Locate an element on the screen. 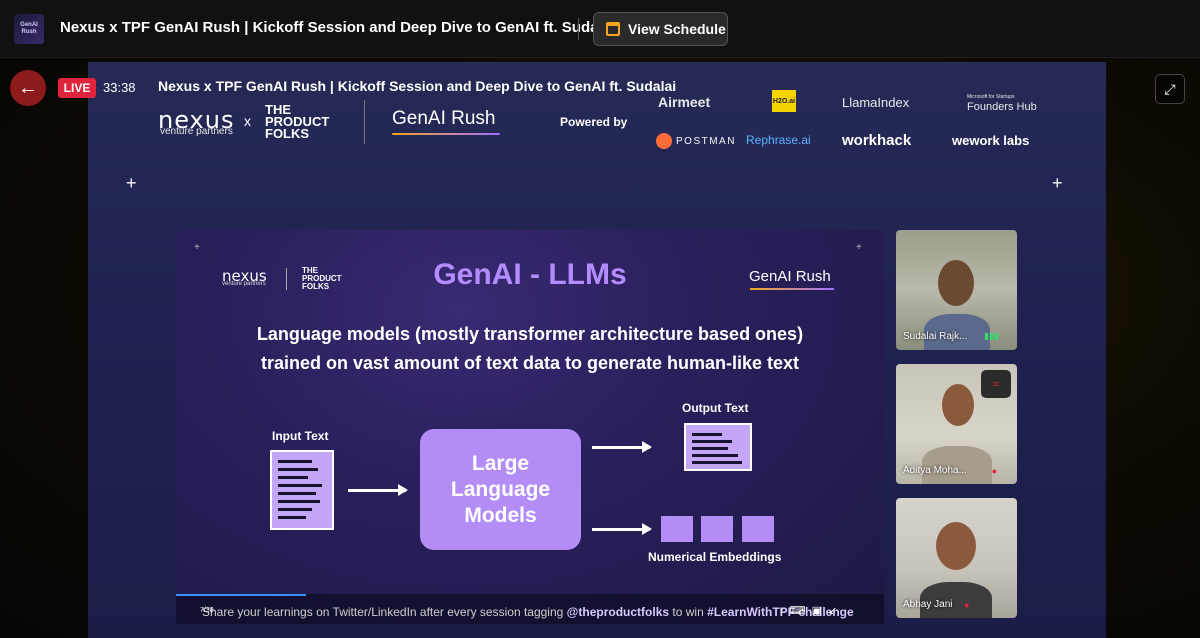 The image size is (1200, 638). nexus-subtitle: venture partners is located at coordinates (196, 131).